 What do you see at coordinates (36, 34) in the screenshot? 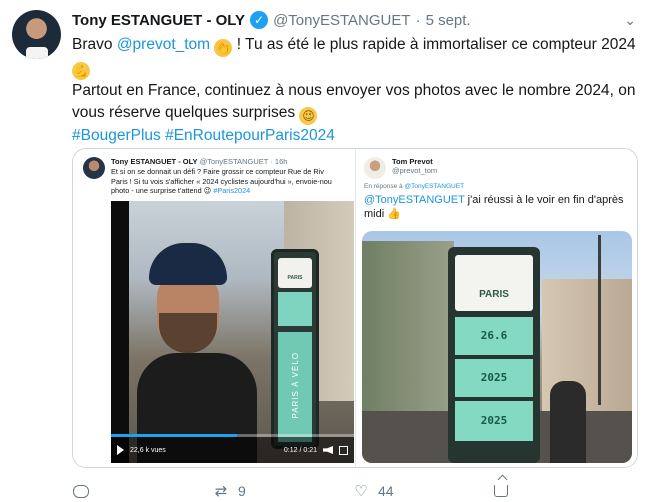
I see `author-avatar` at bounding box center [36, 34].